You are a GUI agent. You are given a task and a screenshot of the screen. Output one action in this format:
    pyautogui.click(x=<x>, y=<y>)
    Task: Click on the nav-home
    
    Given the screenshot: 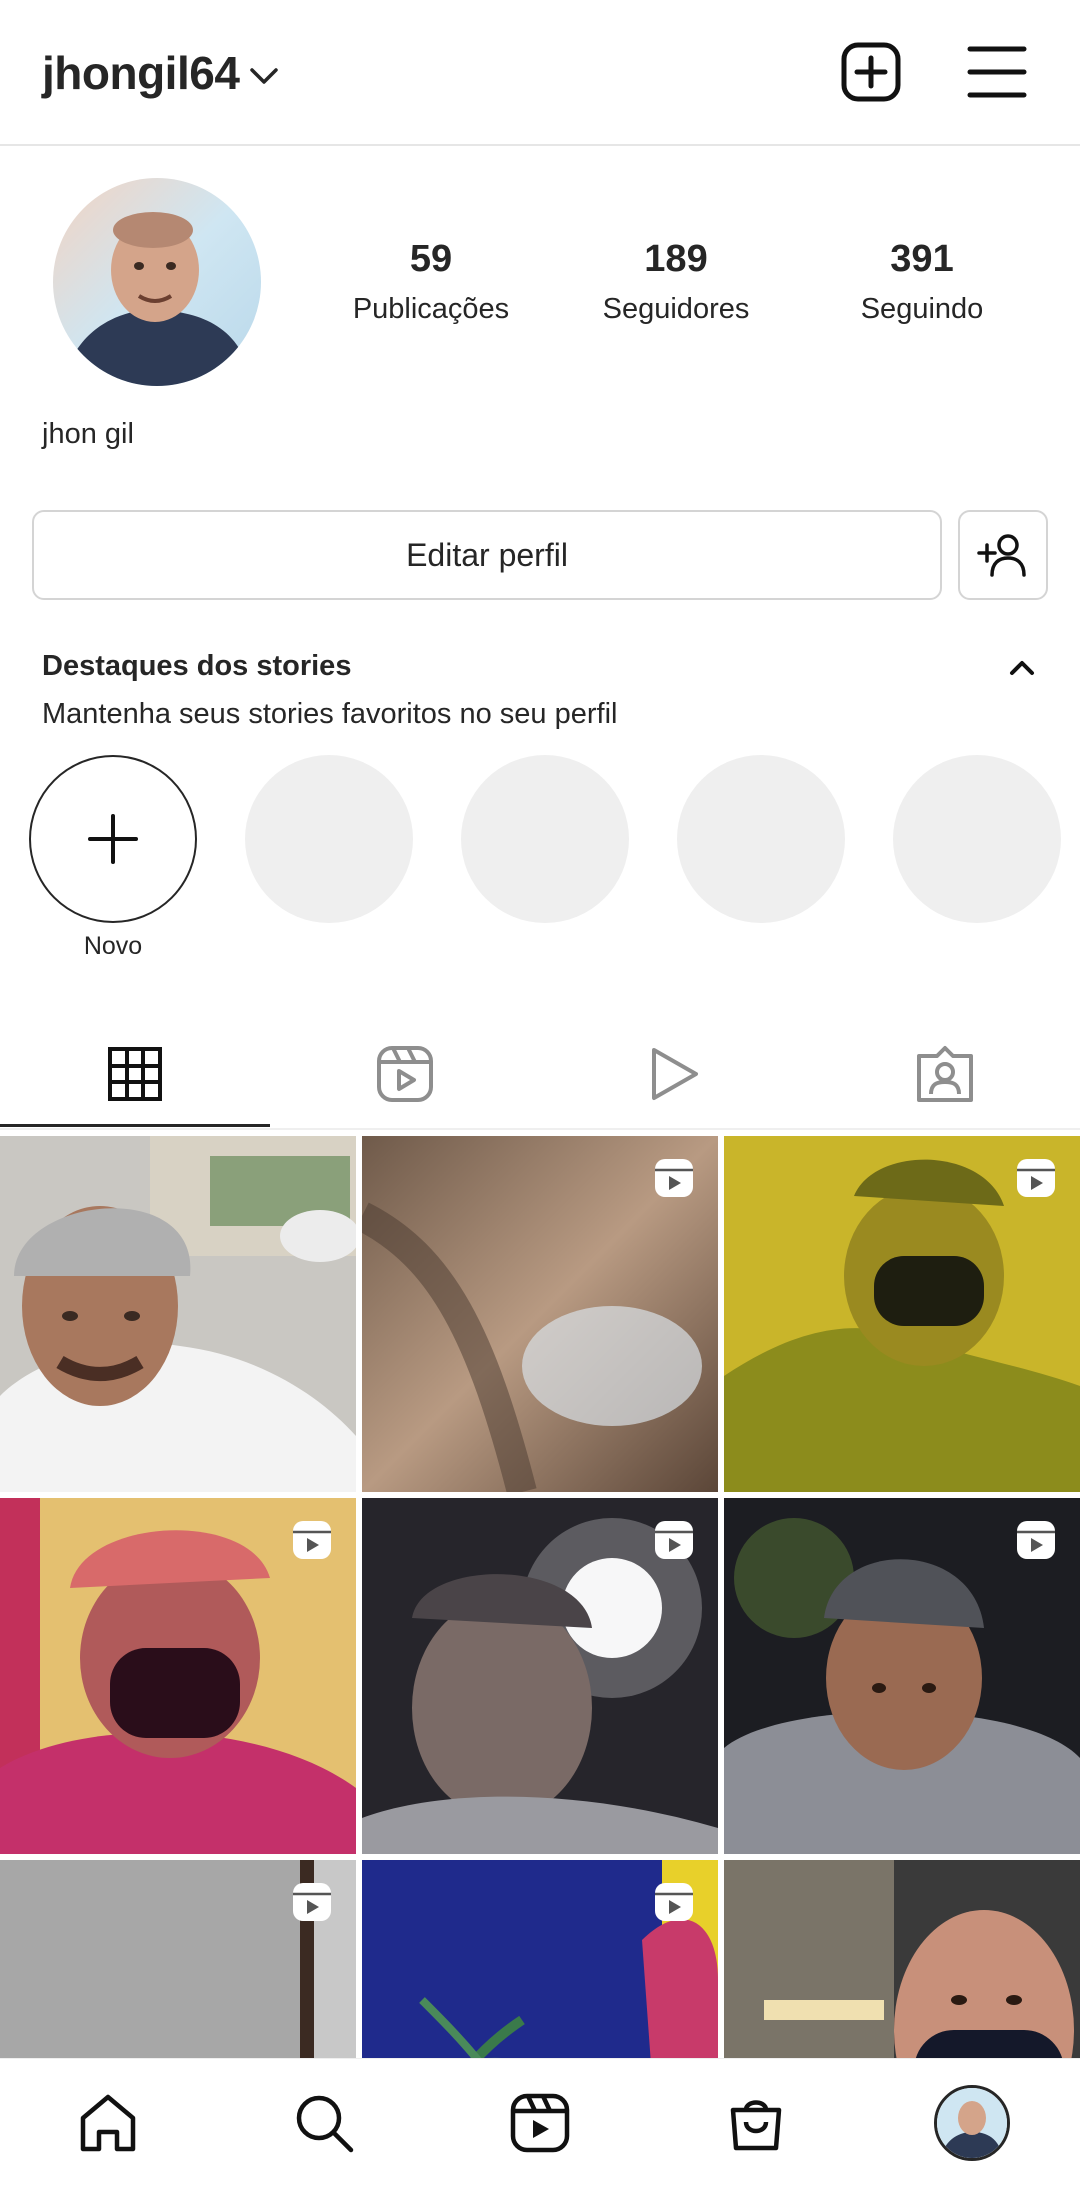 What is the action you would take?
    pyautogui.click(x=108, y=2122)
    